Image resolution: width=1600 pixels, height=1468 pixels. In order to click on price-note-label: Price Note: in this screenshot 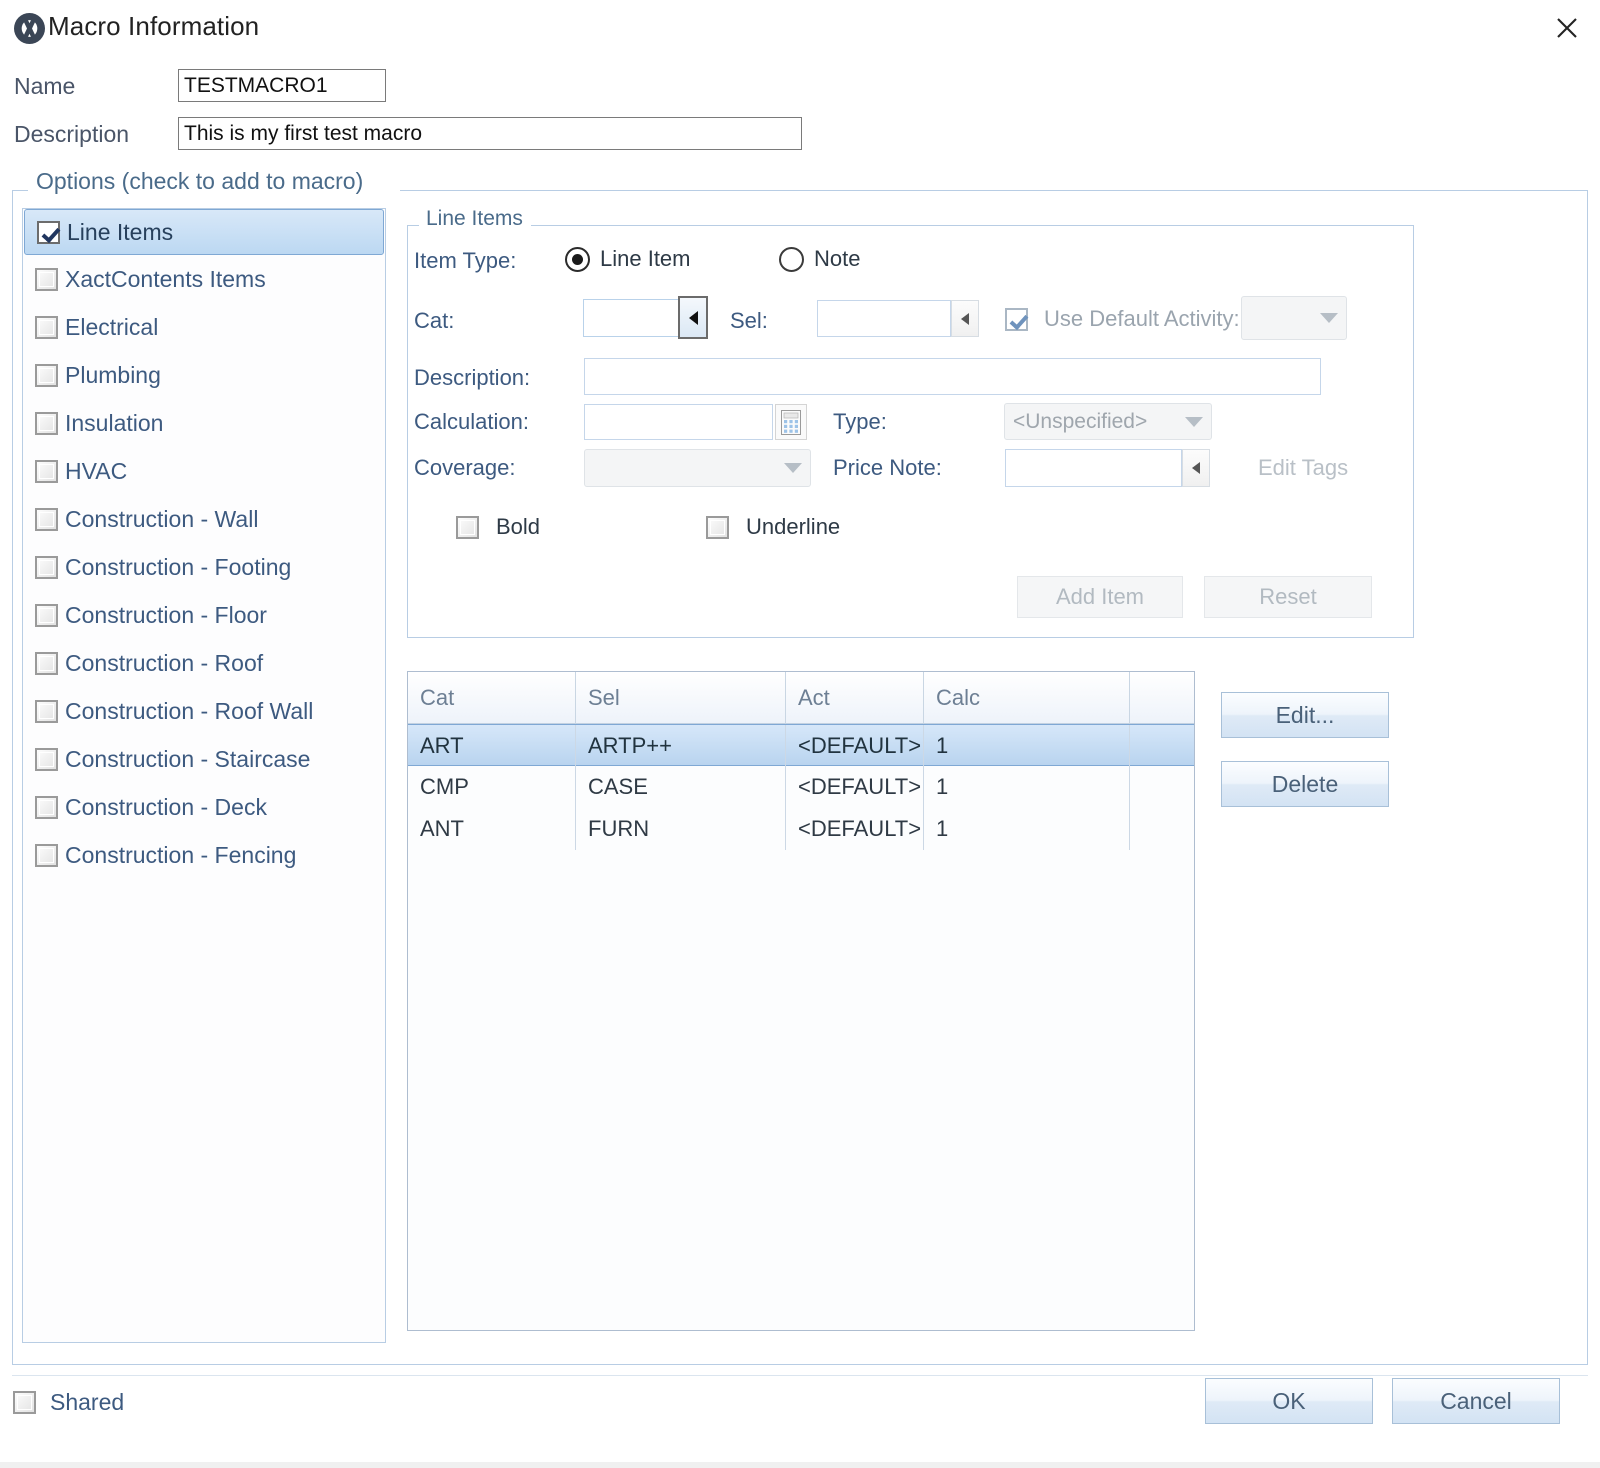, I will do `click(887, 467)`.